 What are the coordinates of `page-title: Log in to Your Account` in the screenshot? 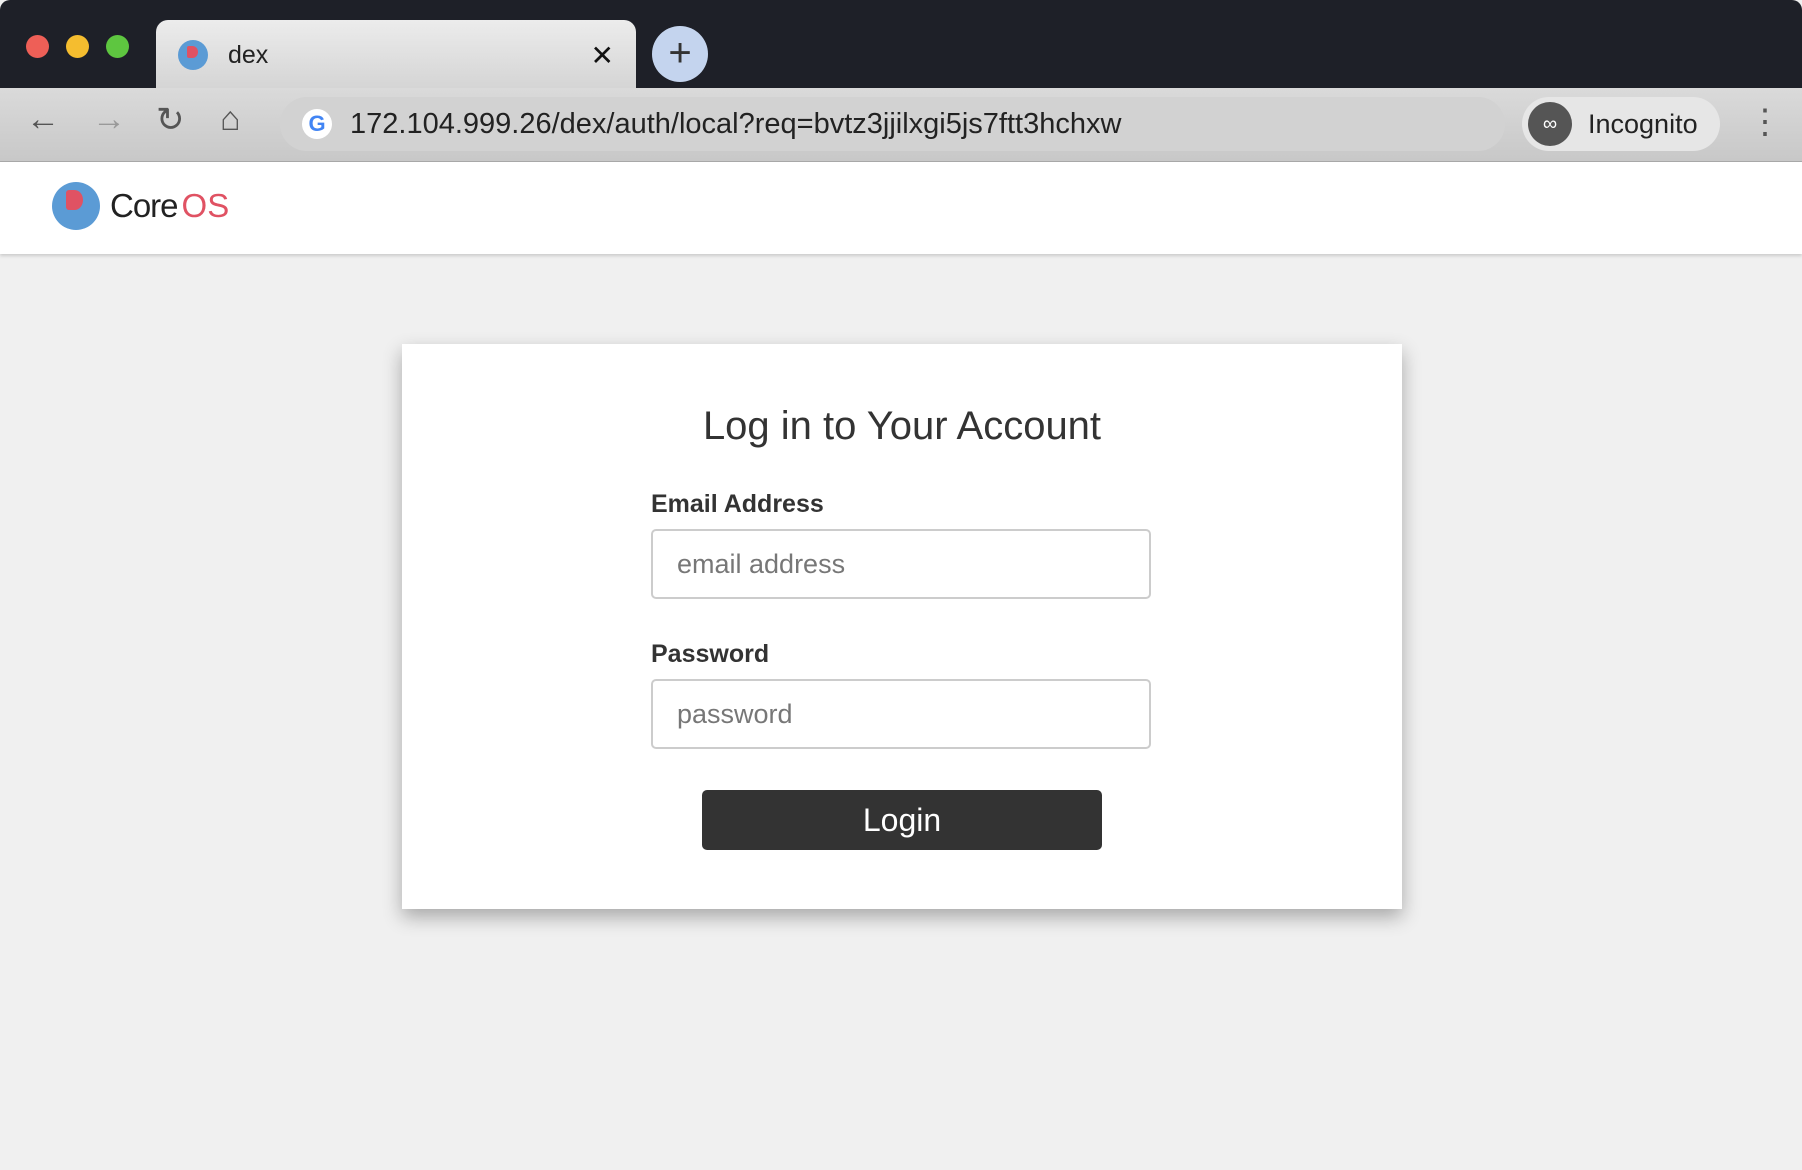 It's located at (902, 426).